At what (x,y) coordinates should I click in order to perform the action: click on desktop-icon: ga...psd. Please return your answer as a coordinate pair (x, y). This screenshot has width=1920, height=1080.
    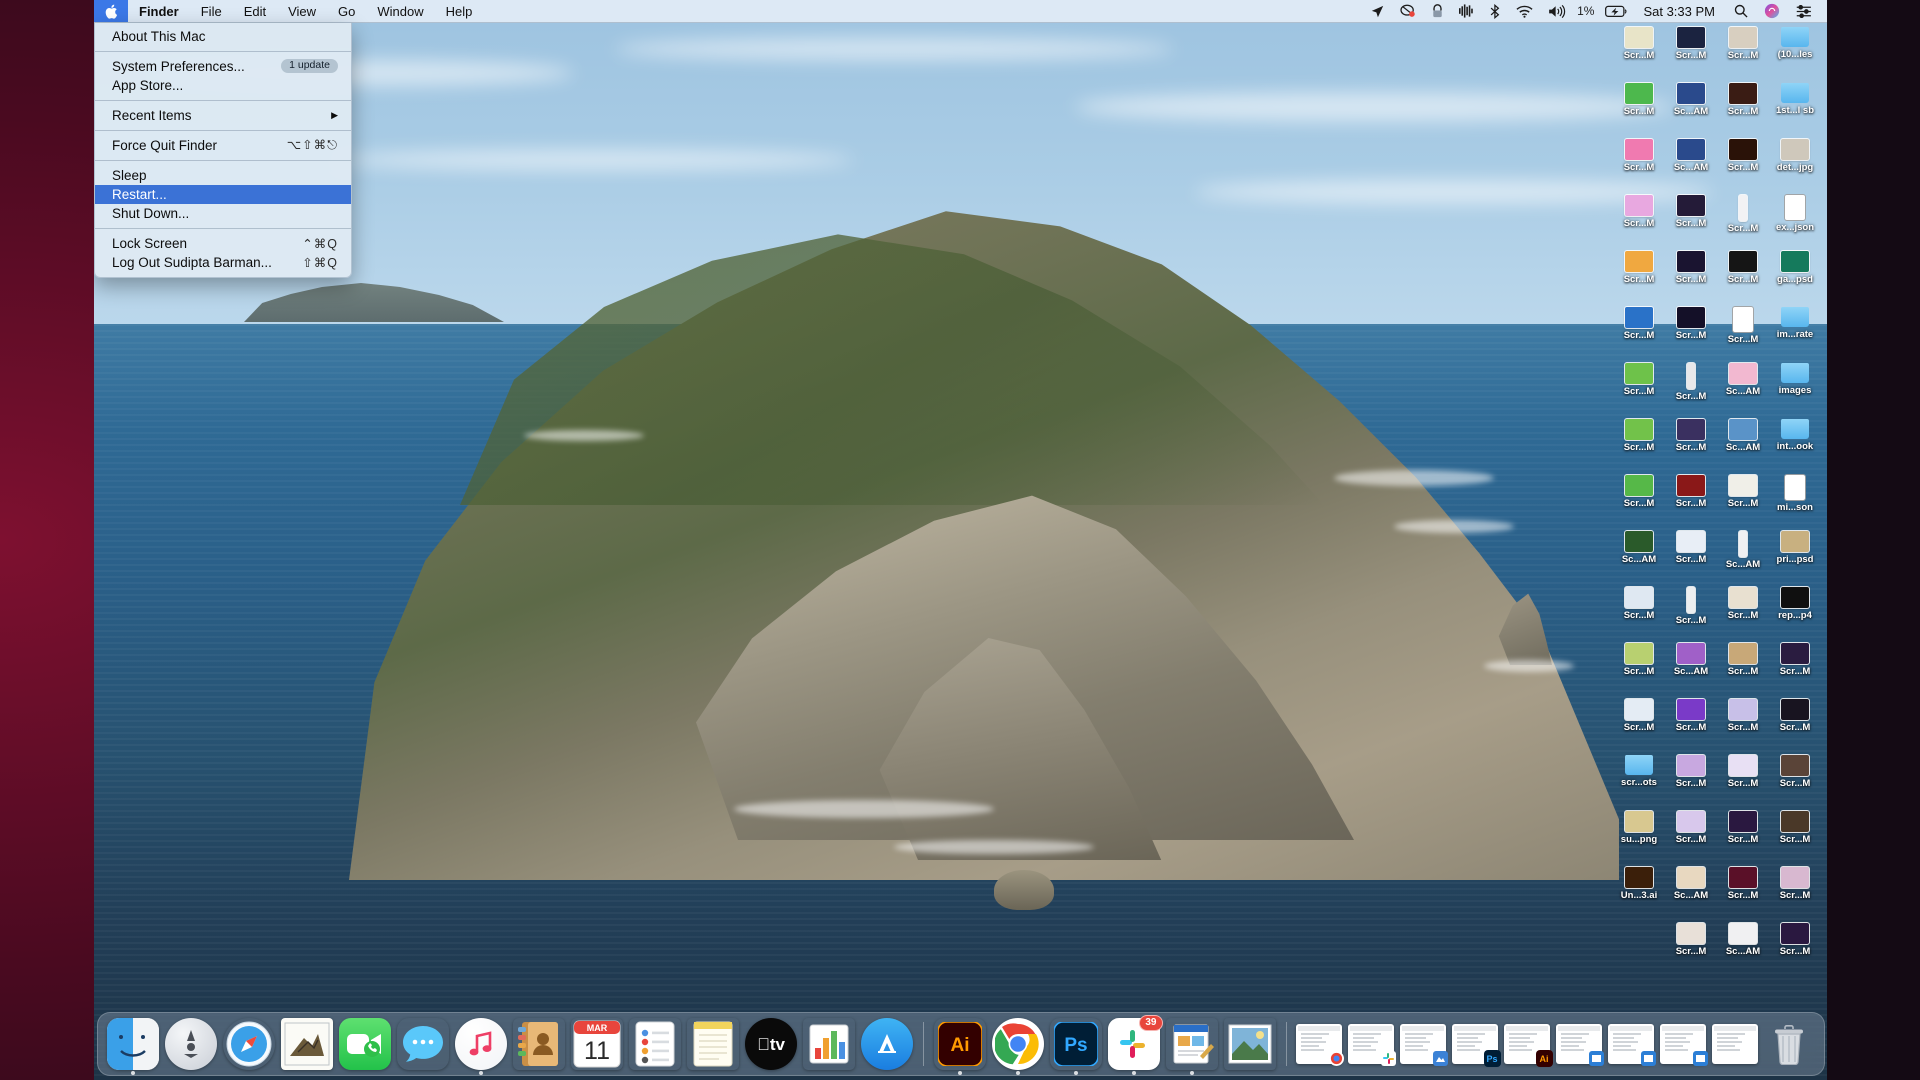
    Looking at the image, I should click on (1795, 276).